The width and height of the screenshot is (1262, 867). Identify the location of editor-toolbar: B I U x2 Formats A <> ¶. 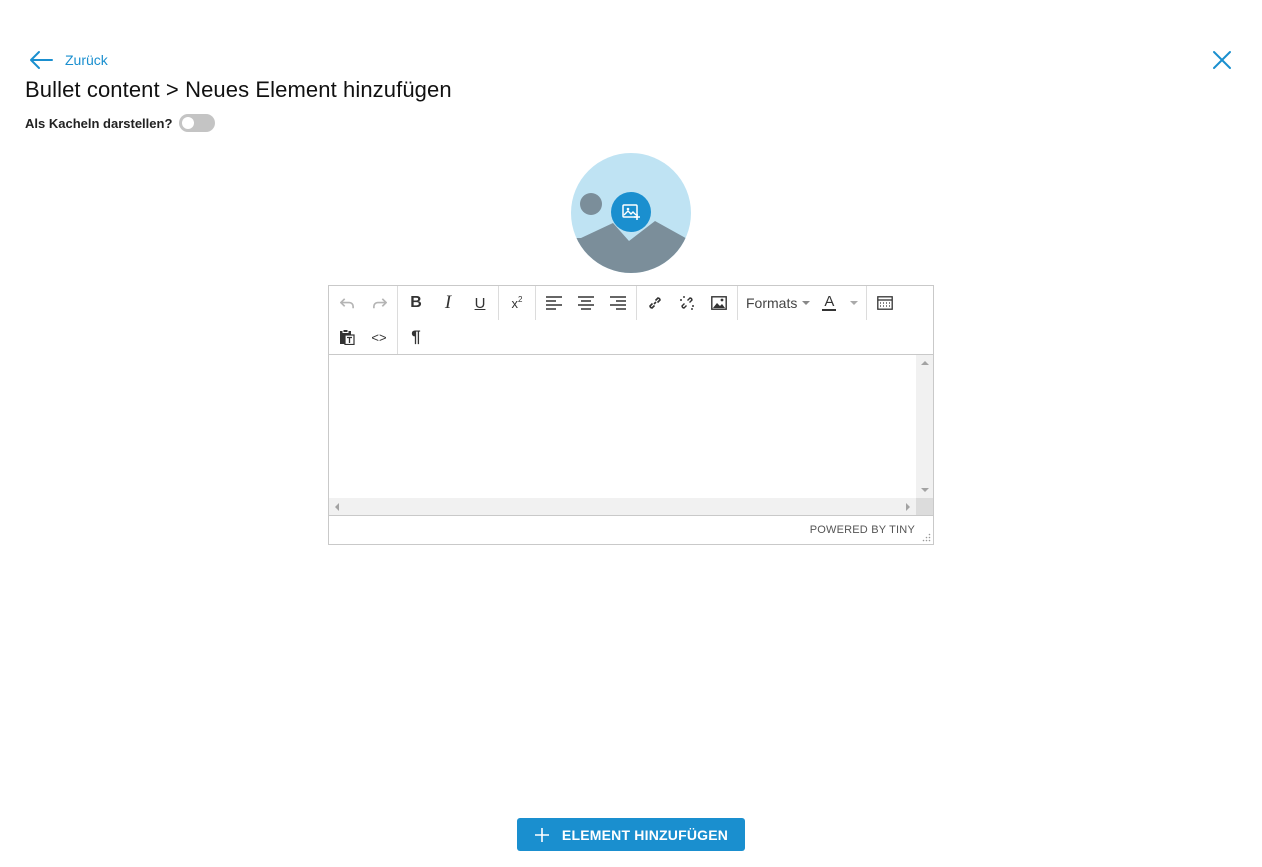
(631, 320).